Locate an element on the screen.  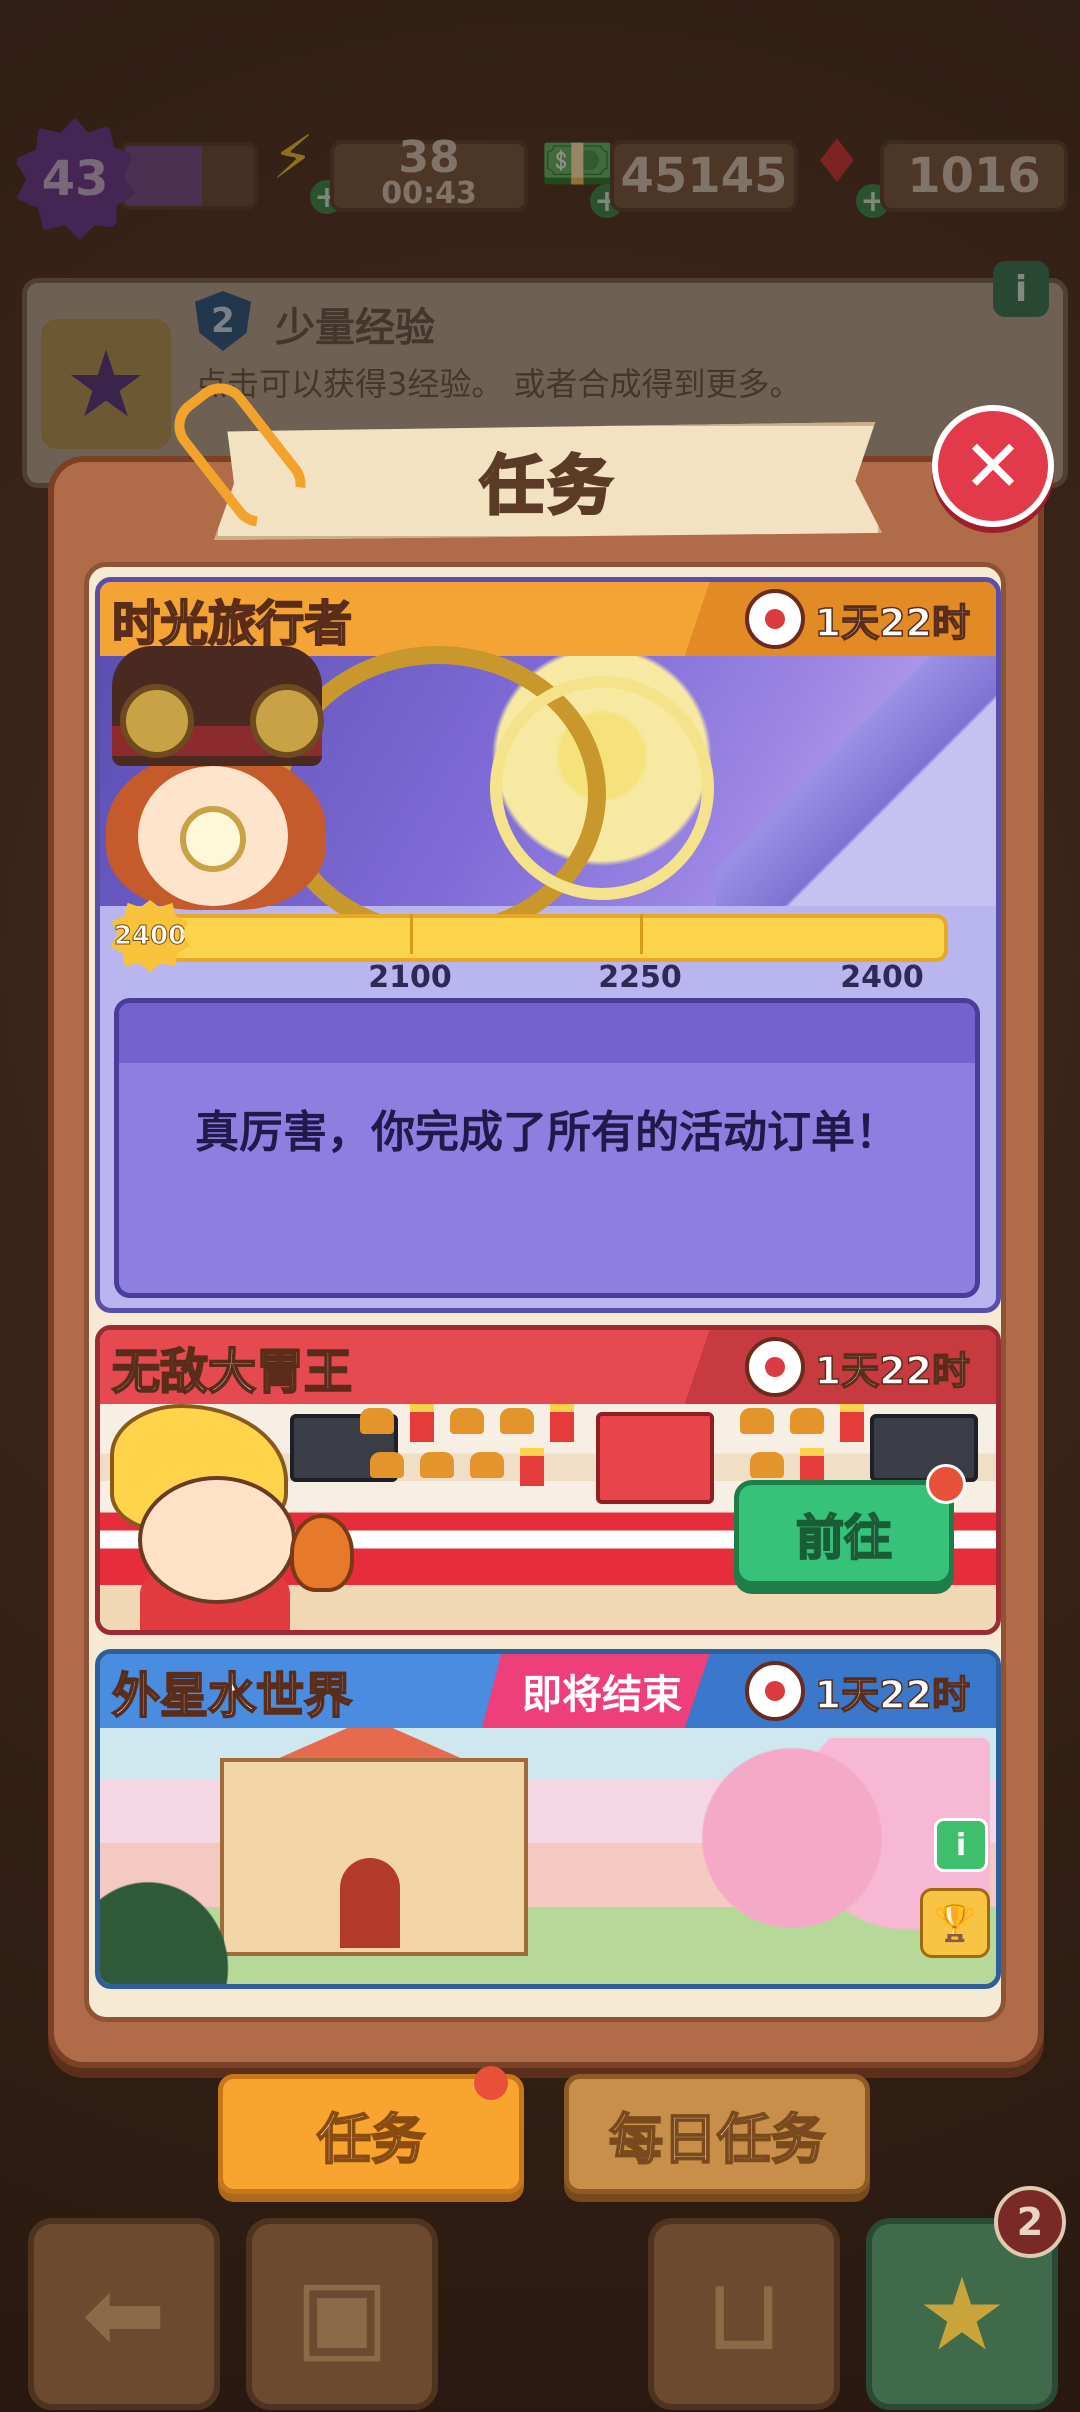
event-title: 无敌大胃王 is located at coordinates (232, 1372).